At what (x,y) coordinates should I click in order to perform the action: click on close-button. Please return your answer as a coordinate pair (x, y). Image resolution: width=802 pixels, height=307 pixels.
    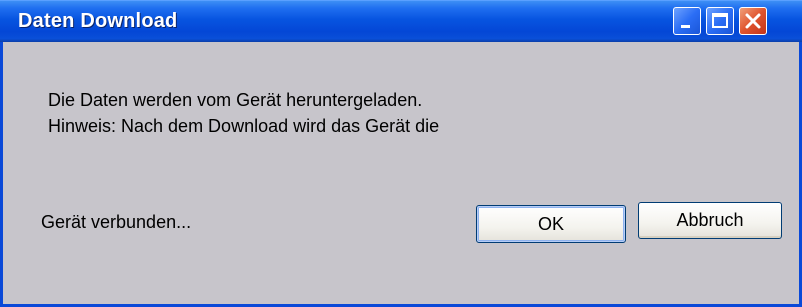
    Looking at the image, I should click on (753, 21).